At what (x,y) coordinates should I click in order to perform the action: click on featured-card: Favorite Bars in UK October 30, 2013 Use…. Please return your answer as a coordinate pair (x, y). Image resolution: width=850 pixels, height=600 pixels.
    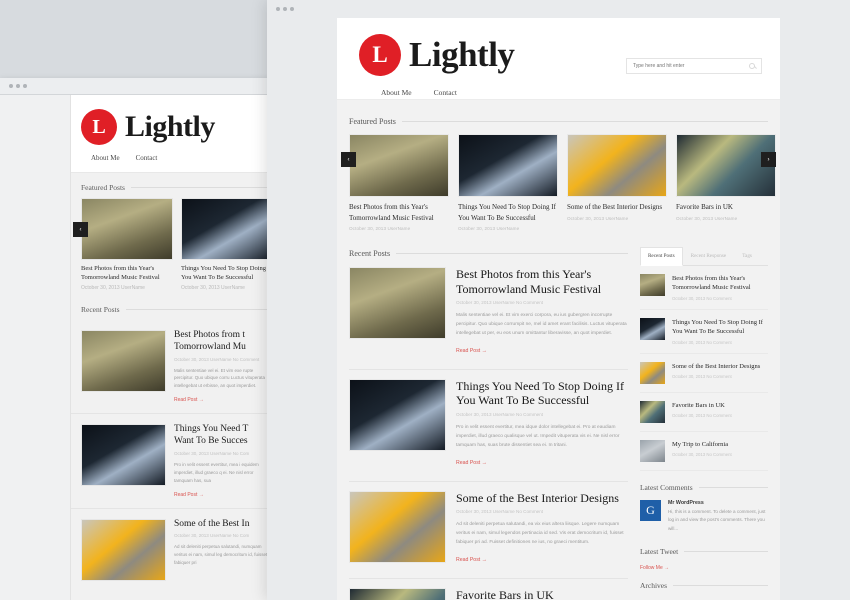
    Looking at the image, I should click on (726, 182).